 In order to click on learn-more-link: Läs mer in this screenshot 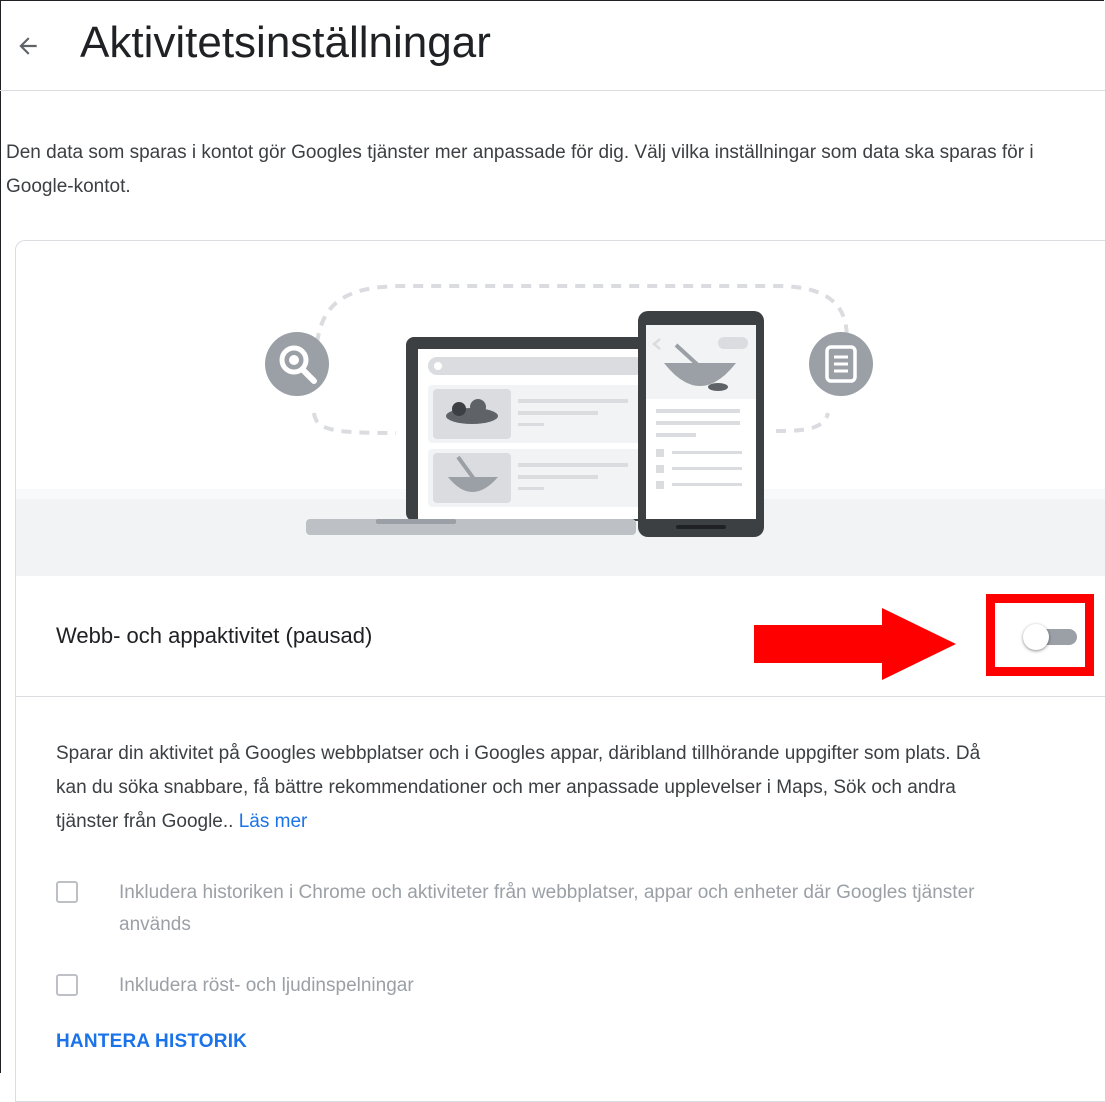, I will do `click(273, 821)`.